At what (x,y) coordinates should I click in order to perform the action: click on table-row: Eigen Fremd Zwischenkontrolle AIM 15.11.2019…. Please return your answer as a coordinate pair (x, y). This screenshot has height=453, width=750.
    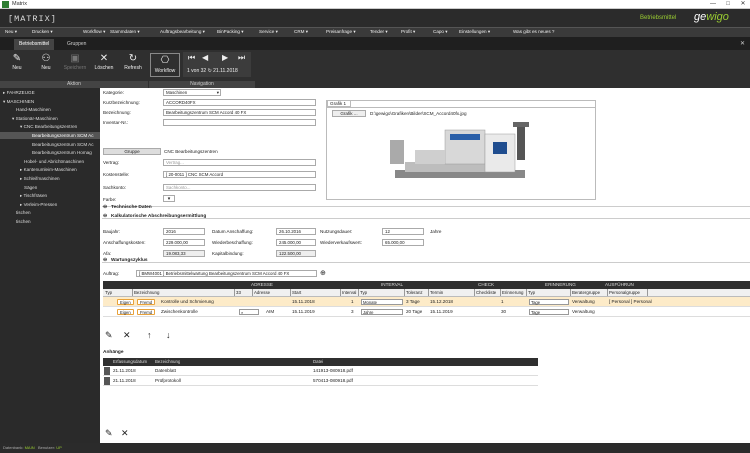
    Looking at the image, I should click on (426, 312).